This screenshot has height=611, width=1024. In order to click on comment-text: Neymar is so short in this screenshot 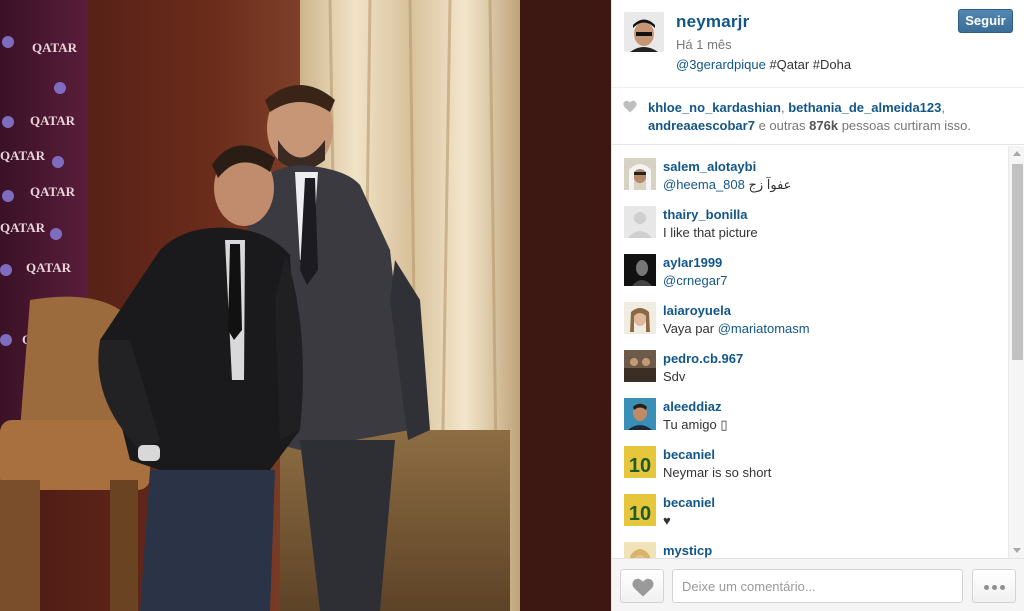, I will do `click(717, 472)`.